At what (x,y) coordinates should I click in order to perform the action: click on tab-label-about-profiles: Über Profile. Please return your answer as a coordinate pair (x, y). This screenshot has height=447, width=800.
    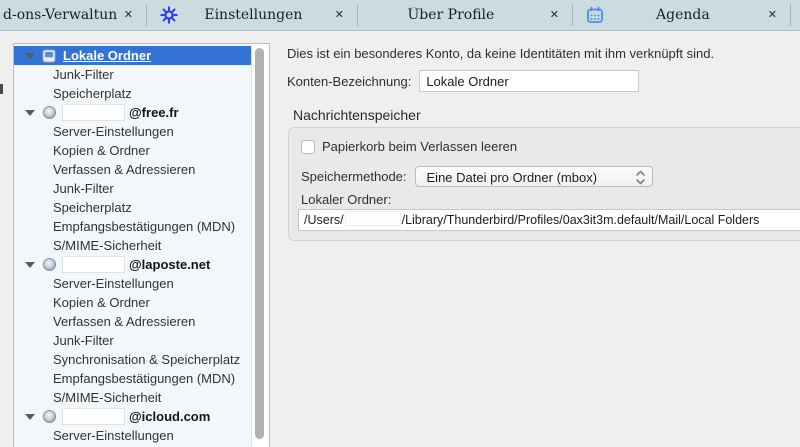
    Looking at the image, I should click on (451, 15).